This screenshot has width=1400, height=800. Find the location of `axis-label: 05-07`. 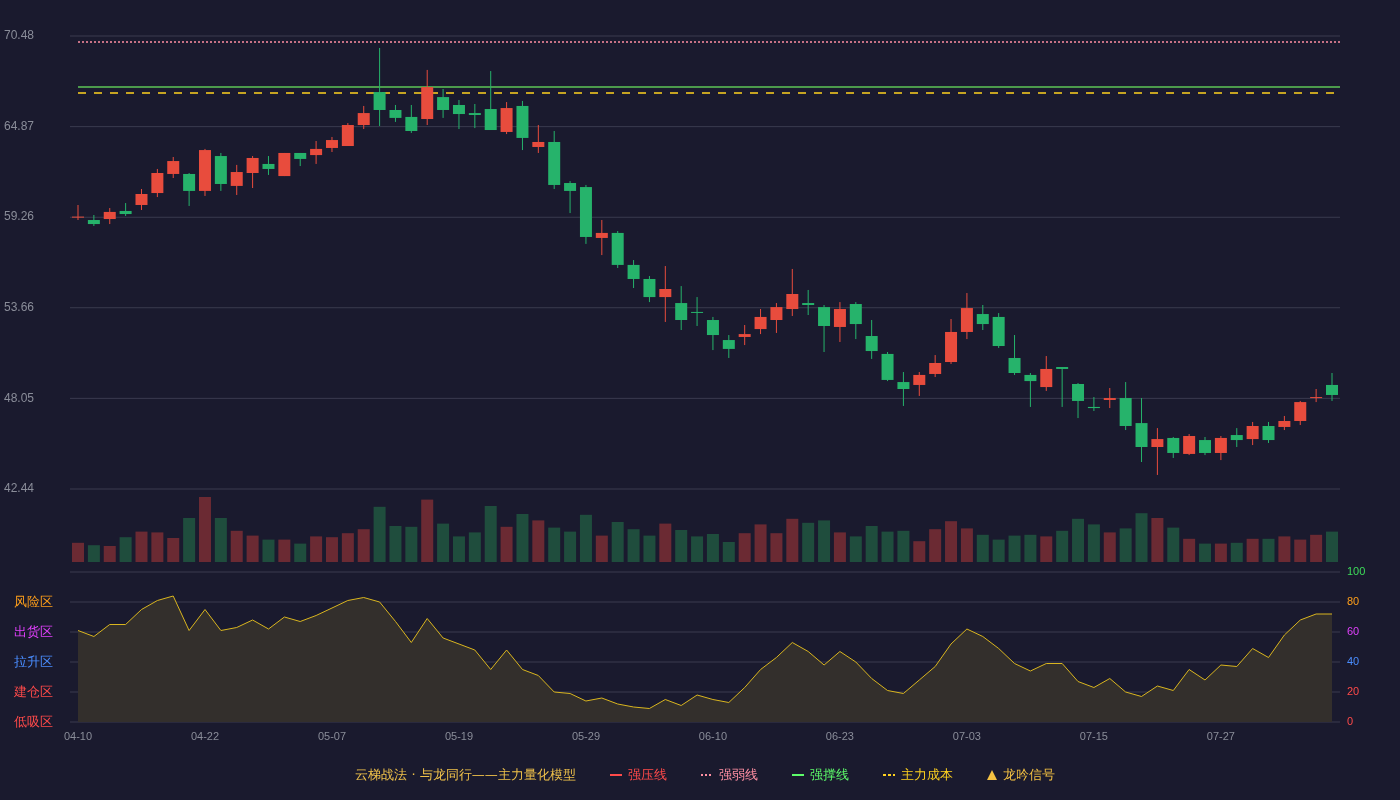

axis-label: 05-07 is located at coordinates (332, 736).